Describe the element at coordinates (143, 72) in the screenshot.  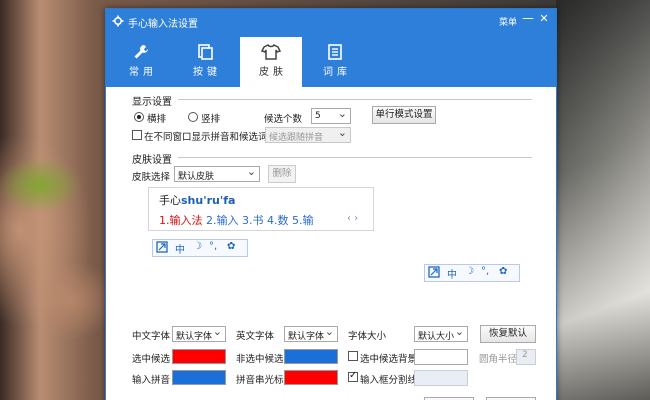
I see `tab-common-label: 常用` at that location.